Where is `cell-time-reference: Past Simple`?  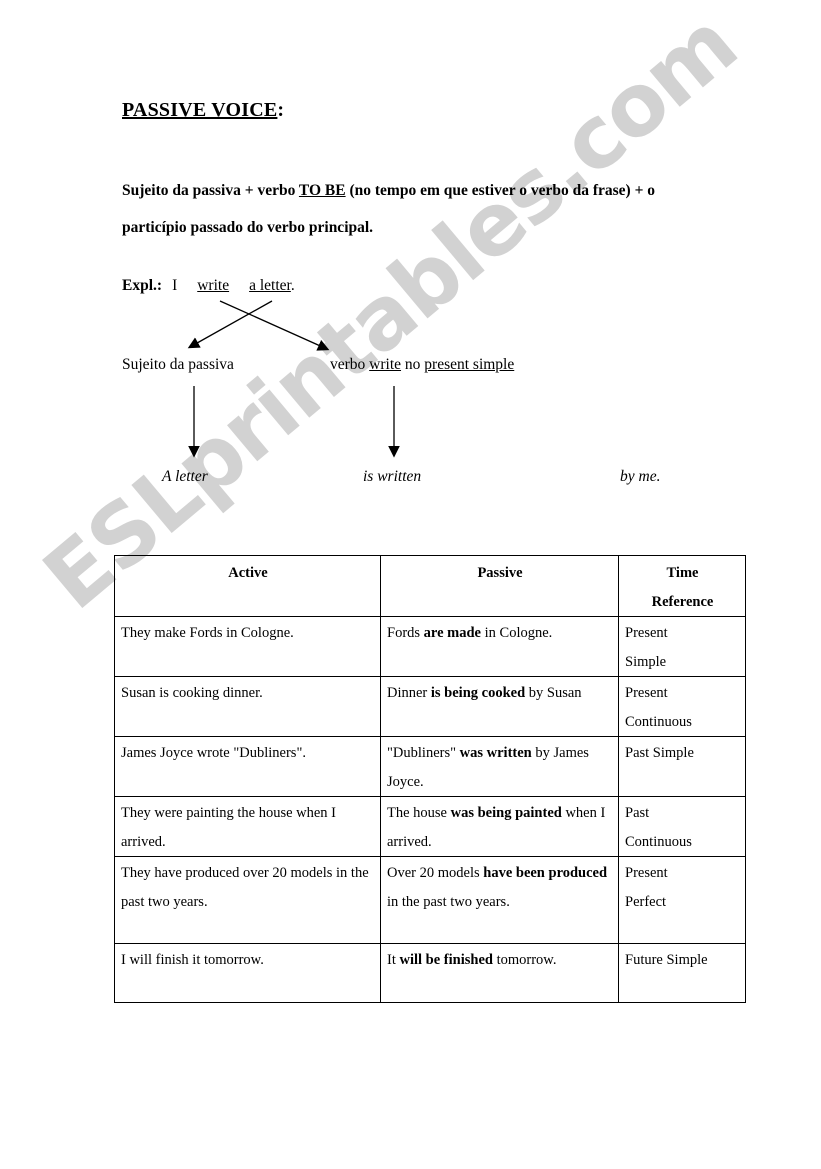 cell-time-reference: Past Simple is located at coordinates (682, 766).